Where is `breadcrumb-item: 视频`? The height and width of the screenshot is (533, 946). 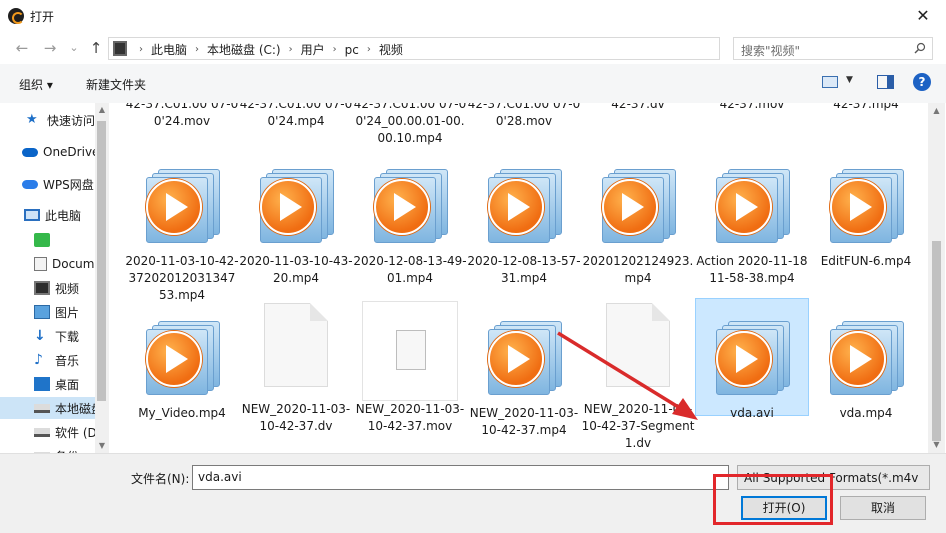
breadcrumb-item: 视频 is located at coordinates (391, 49).